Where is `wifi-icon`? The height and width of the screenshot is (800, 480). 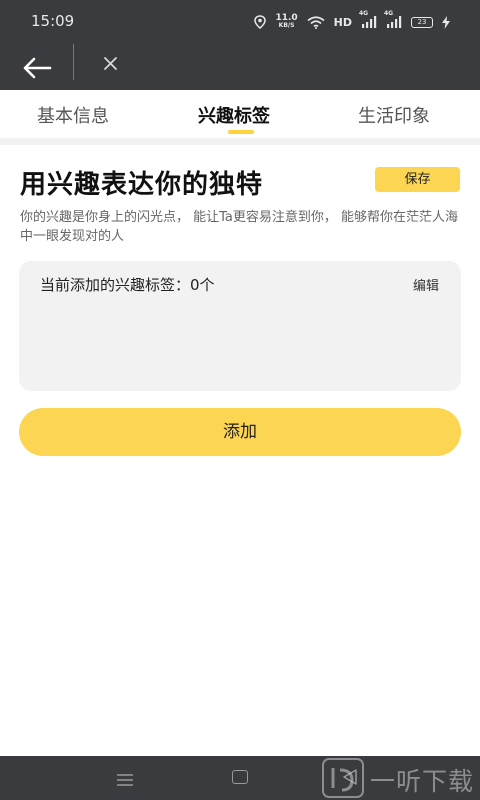 wifi-icon is located at coordinates (316, 22).